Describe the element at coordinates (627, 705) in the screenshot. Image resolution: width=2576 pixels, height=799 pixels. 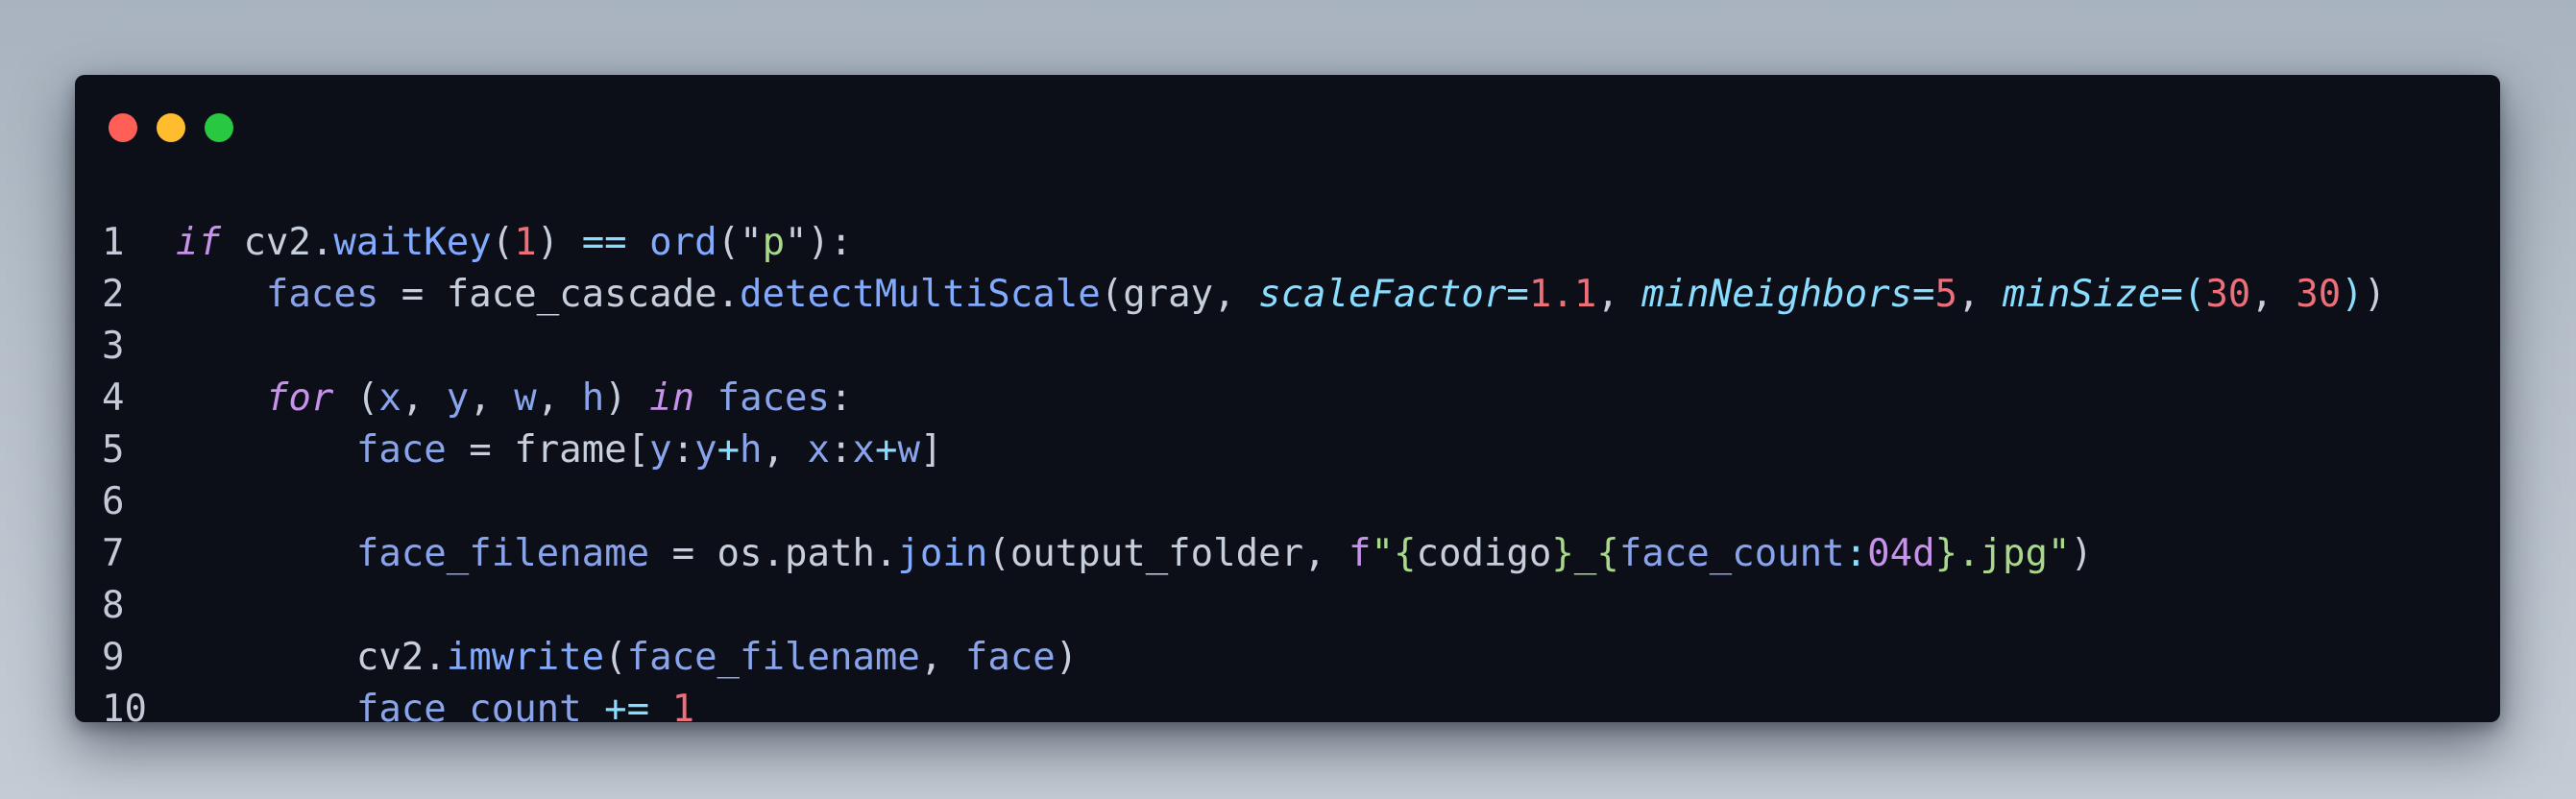
I see `code-token: +=` at that location.